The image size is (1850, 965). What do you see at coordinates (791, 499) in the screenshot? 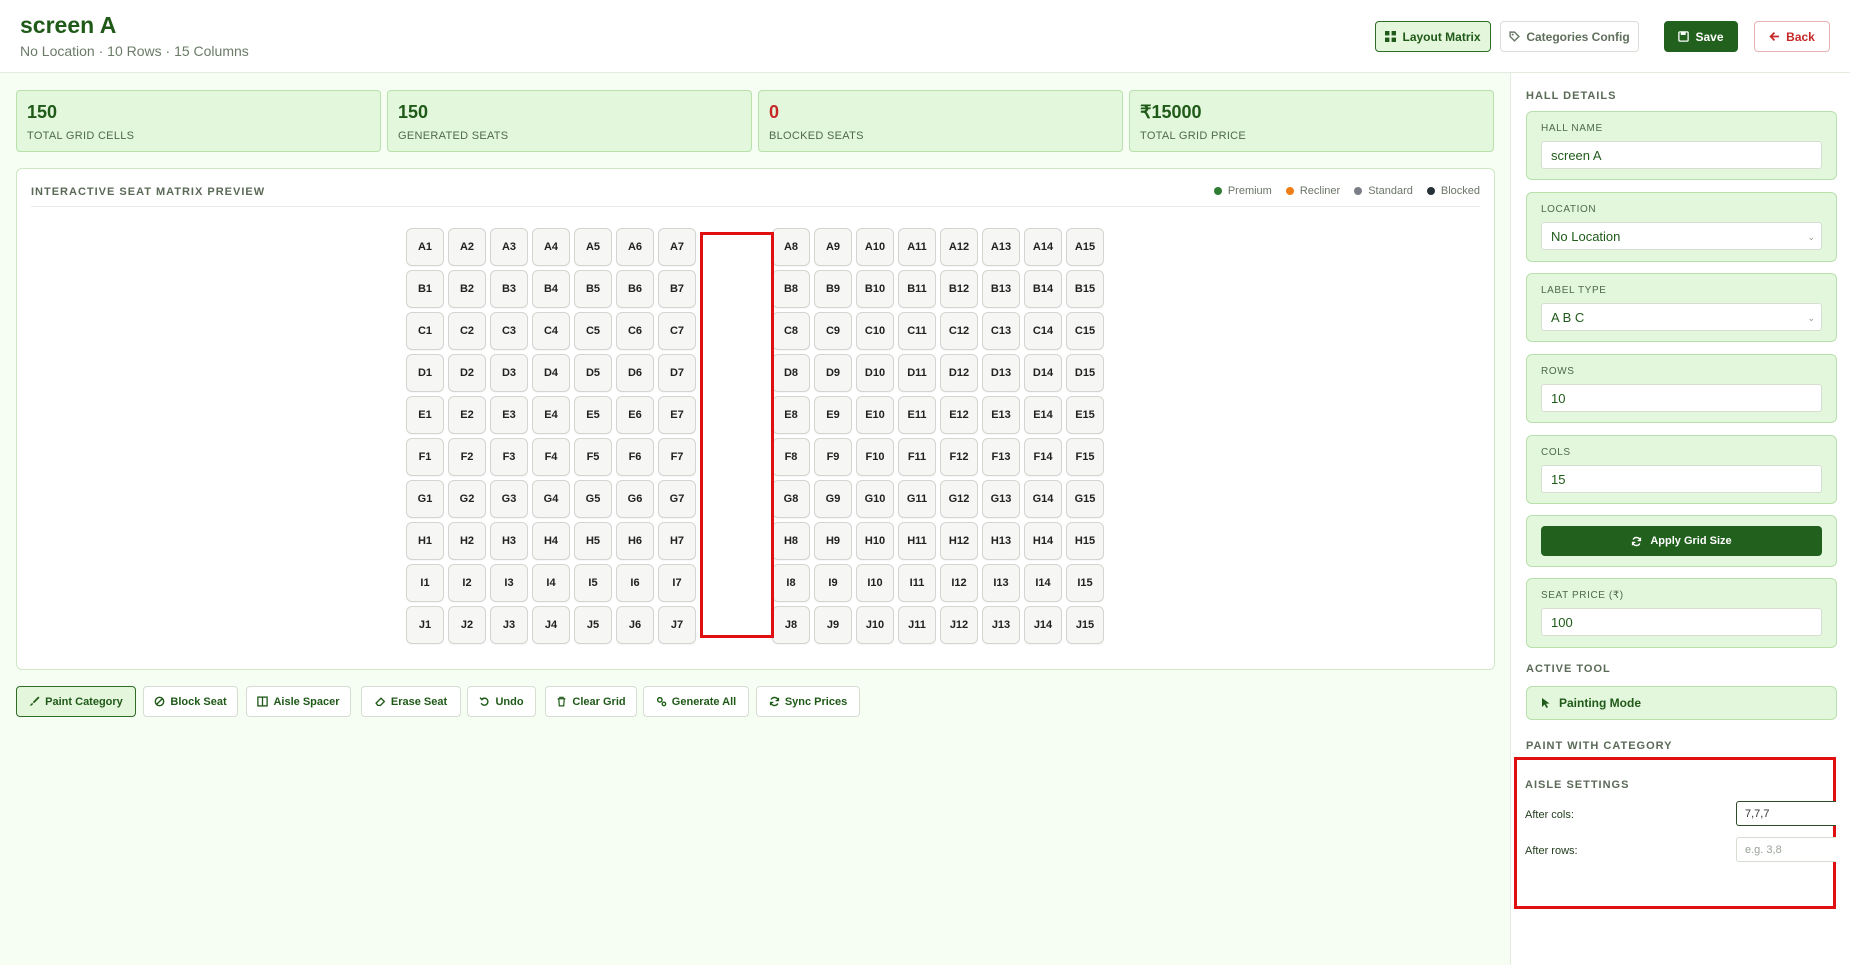
I see `seat: G8` at bounding box center [791, 499].